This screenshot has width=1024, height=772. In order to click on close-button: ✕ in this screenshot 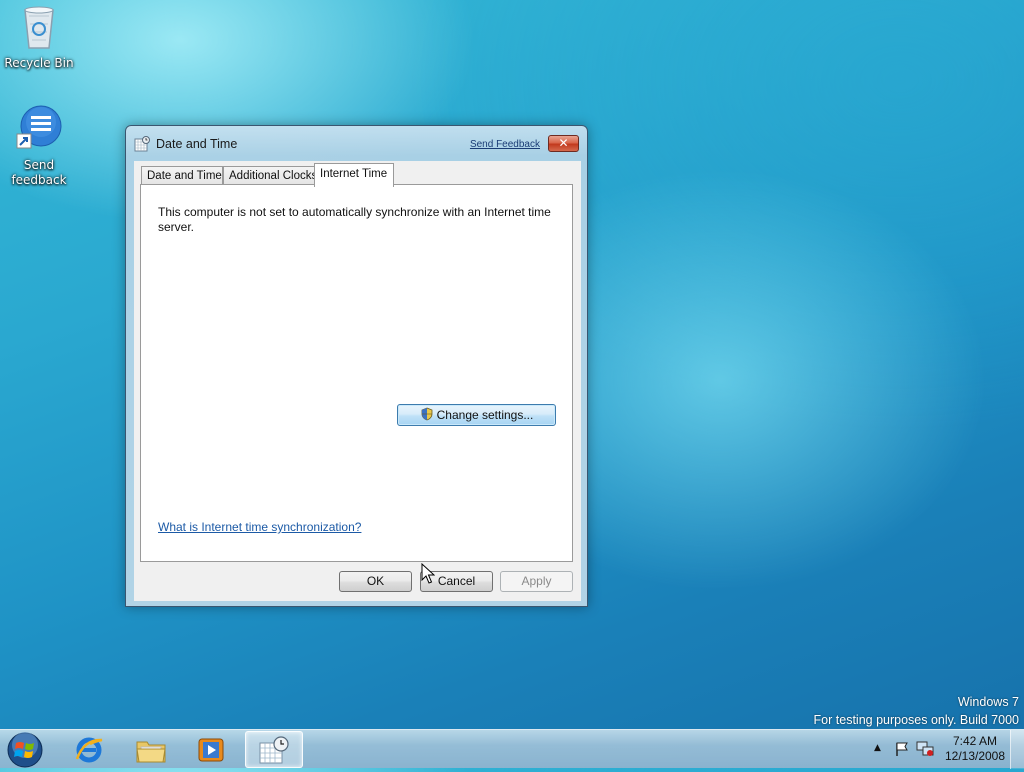, I will do `click(563, 143)`.